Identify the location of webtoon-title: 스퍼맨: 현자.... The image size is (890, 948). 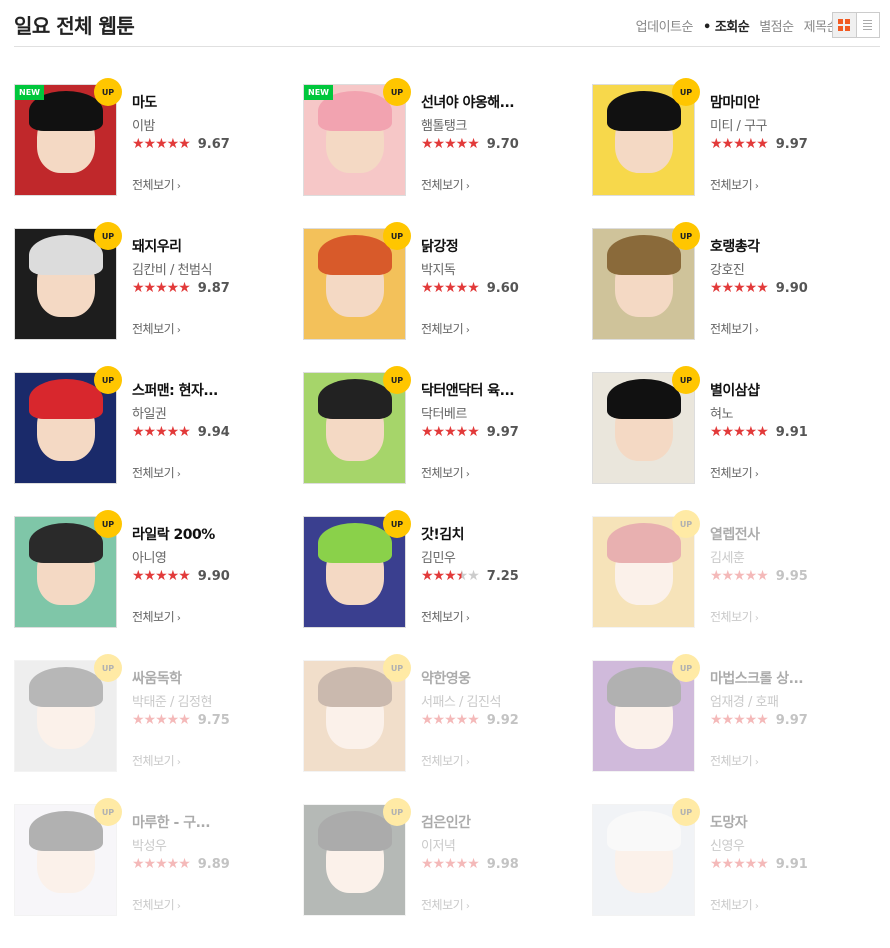
(212, 390).